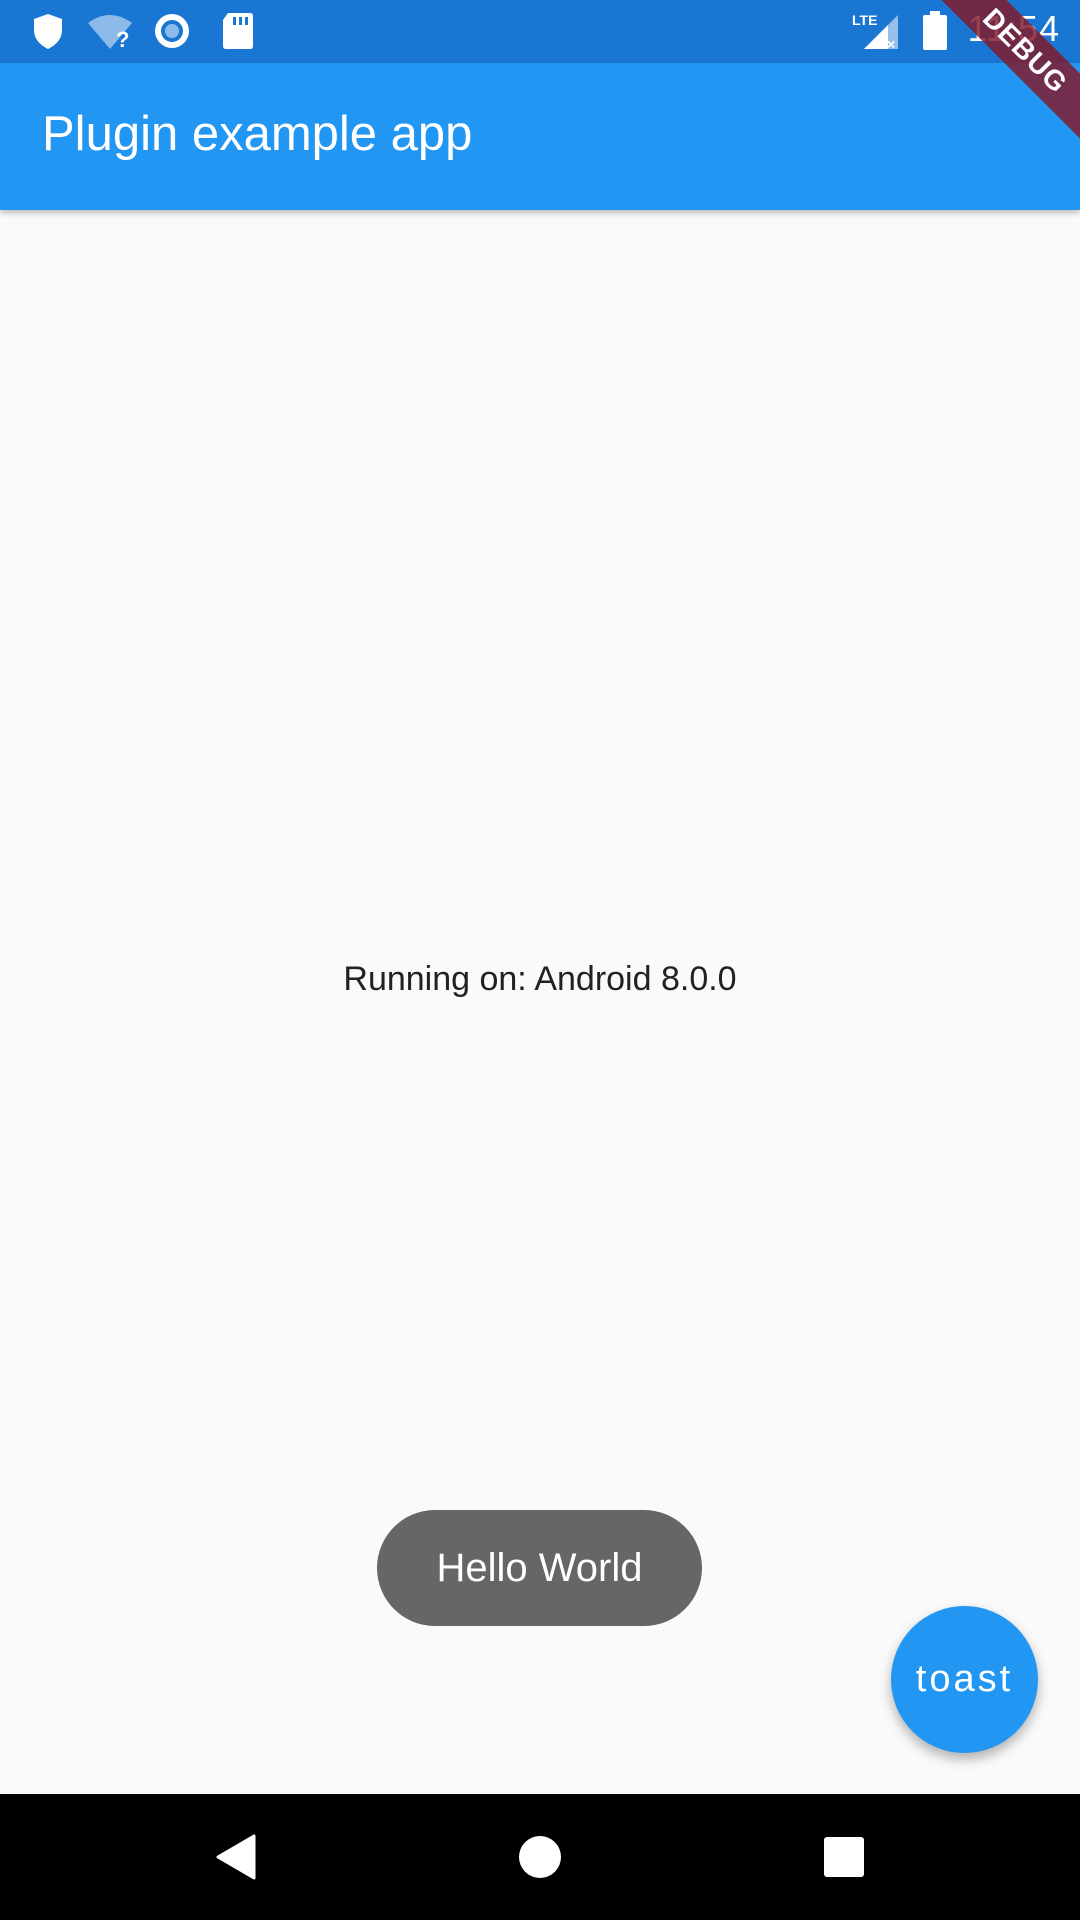 The image size is (1080, 1920). I want to click on toast-message: Hello World, so click(539, 1568).